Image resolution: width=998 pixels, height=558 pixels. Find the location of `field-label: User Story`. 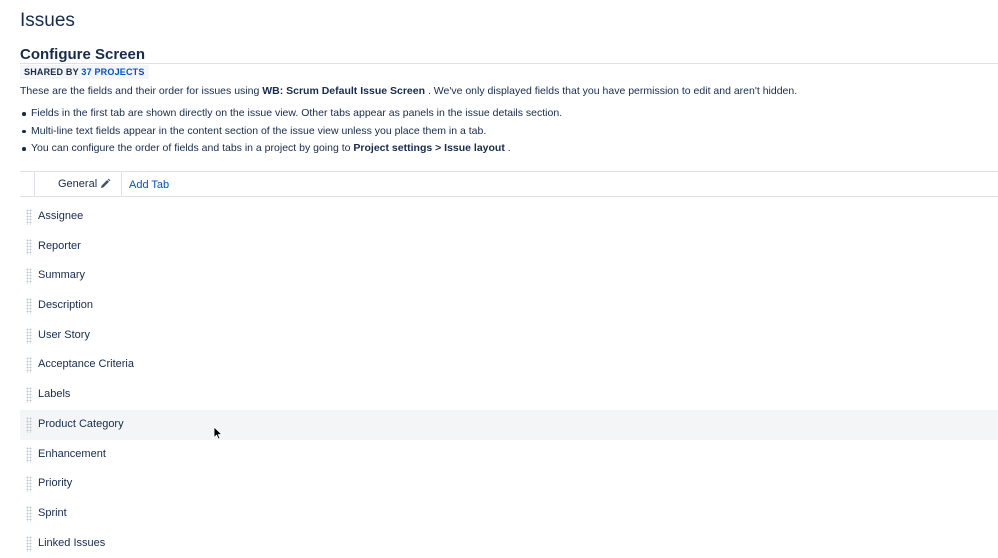

field-label: User Story is located at coordinates (64, 334).